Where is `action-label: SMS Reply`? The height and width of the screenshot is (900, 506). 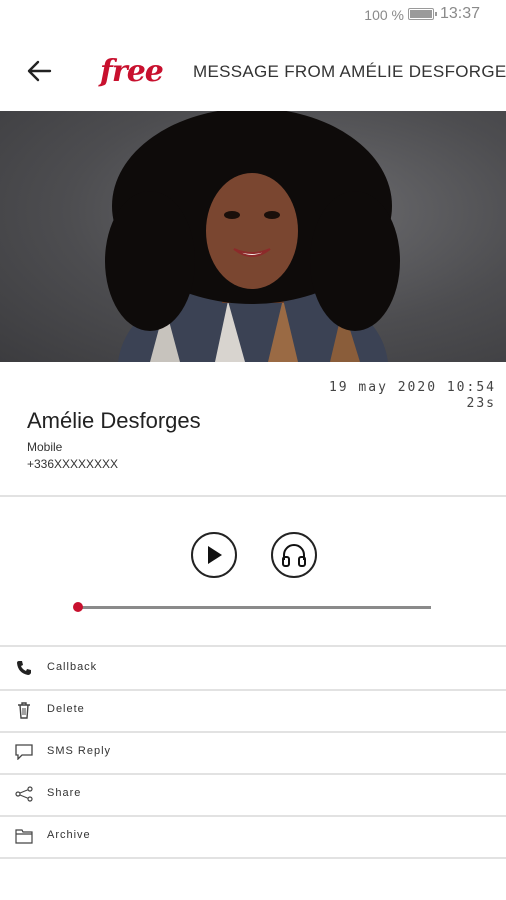 action-label: SMS Reply is located at coordinates (79, 751).